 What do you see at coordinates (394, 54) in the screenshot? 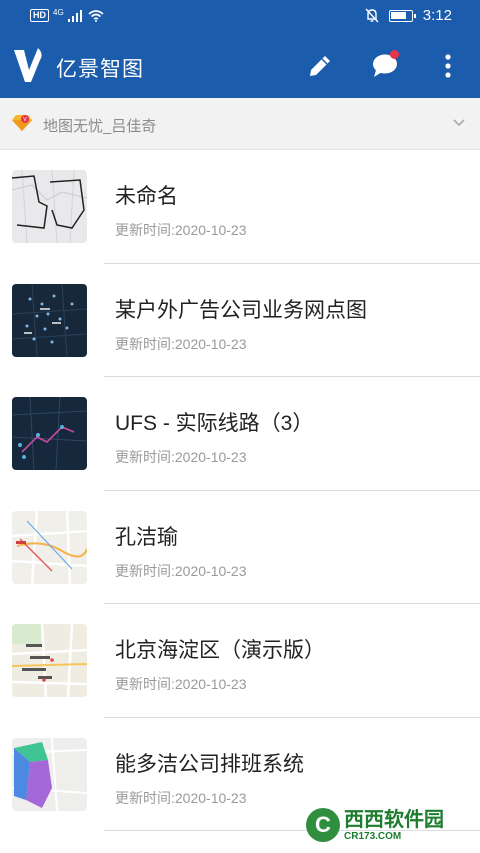
I see `notification-badge` at bounding box center [394, 54].